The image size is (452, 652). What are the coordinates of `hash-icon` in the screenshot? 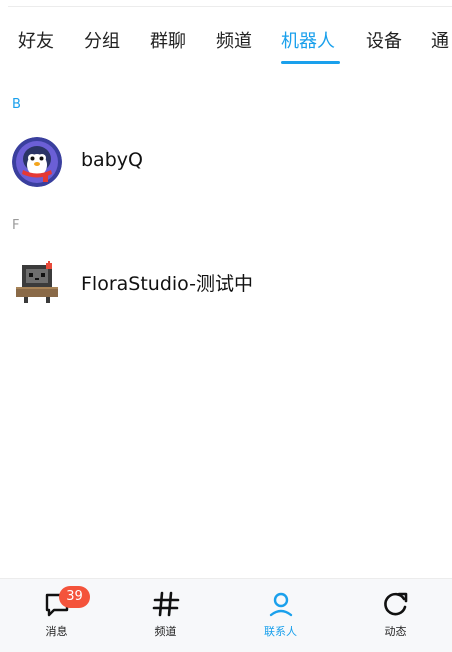 It's located at (165, 604).